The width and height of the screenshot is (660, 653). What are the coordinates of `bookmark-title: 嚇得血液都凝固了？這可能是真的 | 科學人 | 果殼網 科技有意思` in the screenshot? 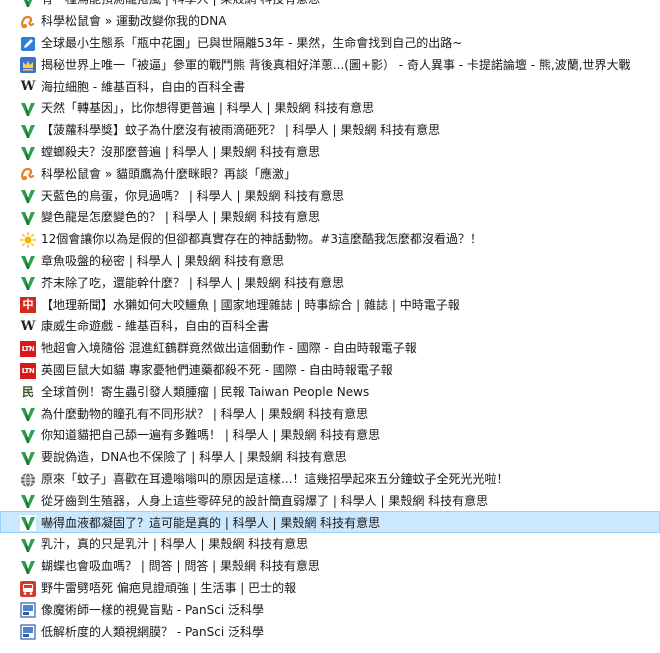 It's located at (211, 522).